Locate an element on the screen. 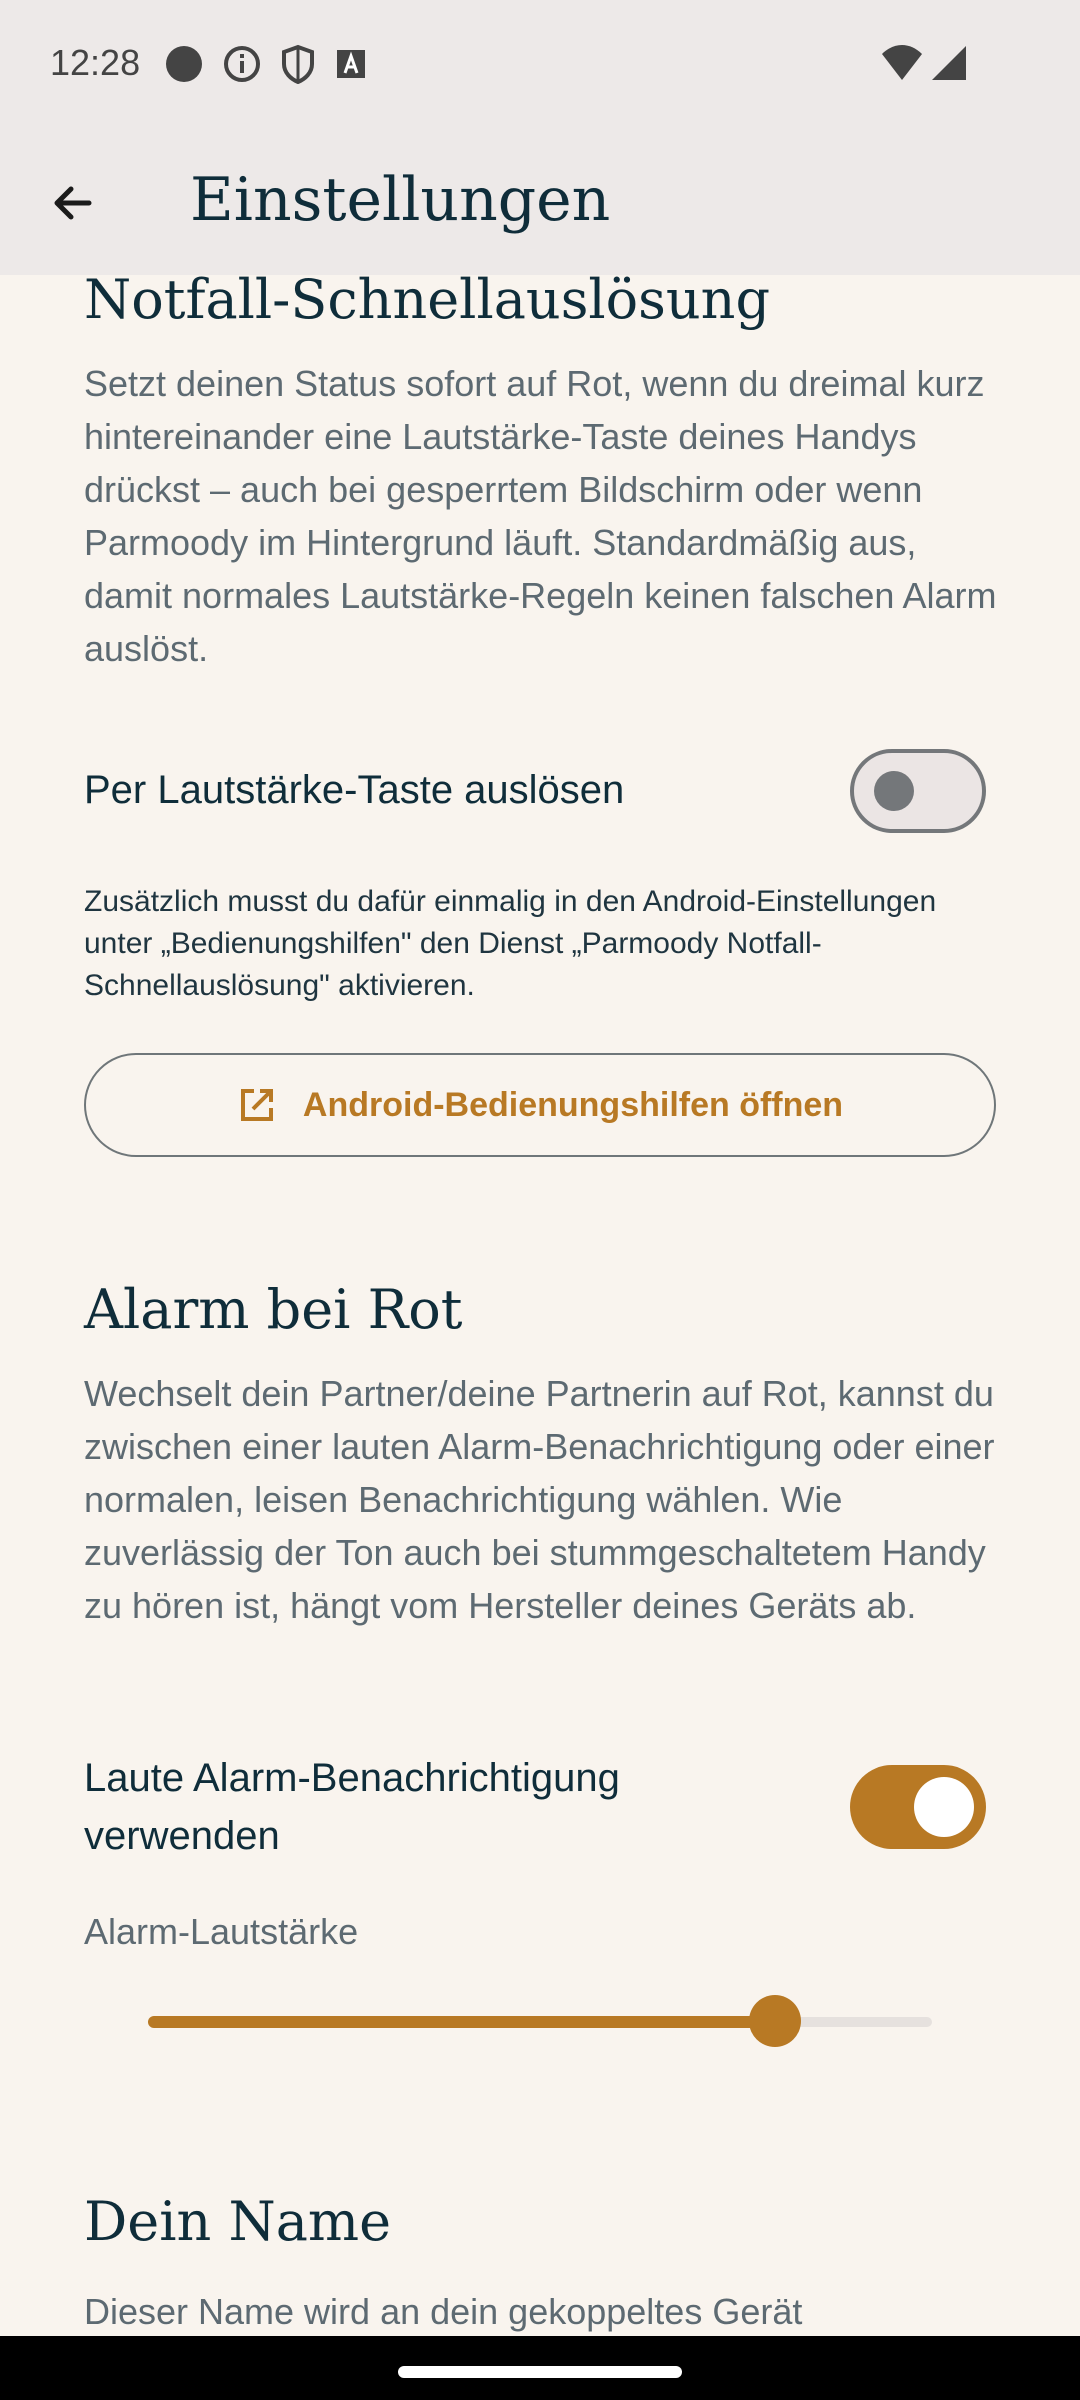 Image resolution: width=1080 pixels, height=2400 pixels. alarm-volume-fill is located at coordinates (462, 2022).